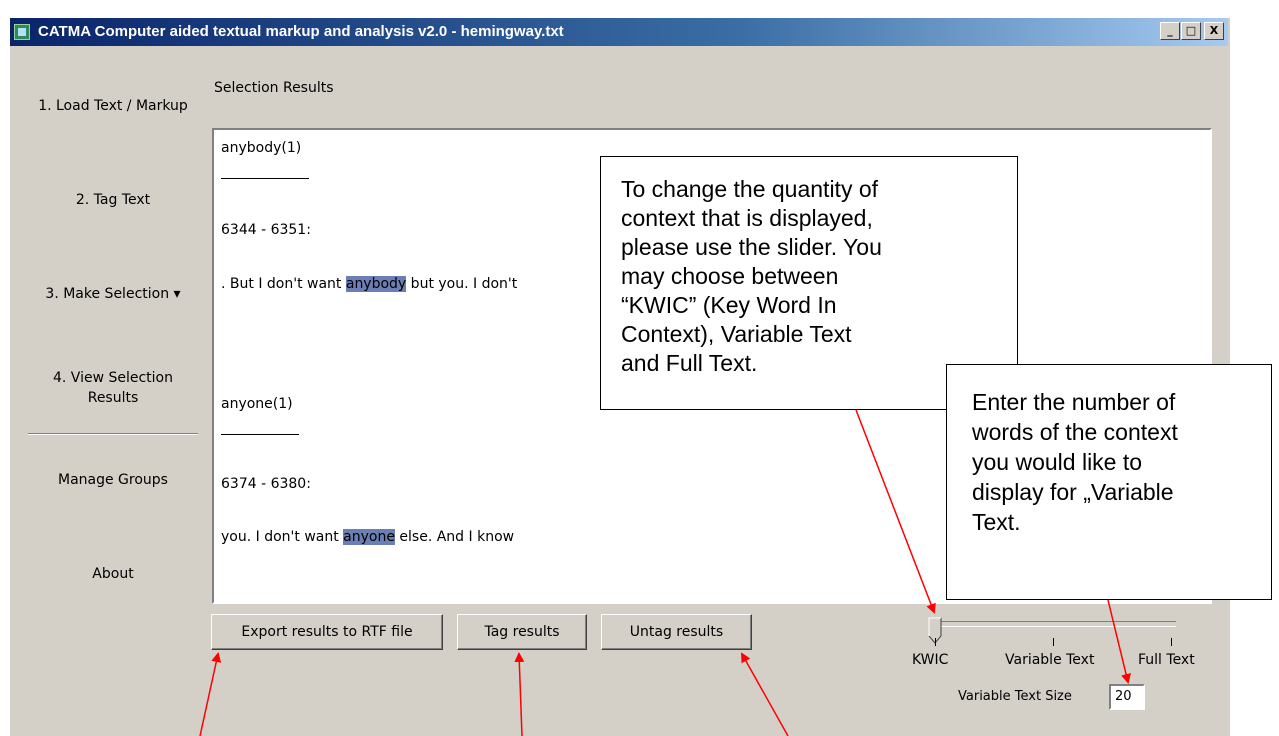 This screenshot has height=736, width=1279. Describe the element at coordinates (210, 694) in the screenshot. I see `arrow-to-export-button` at that location.